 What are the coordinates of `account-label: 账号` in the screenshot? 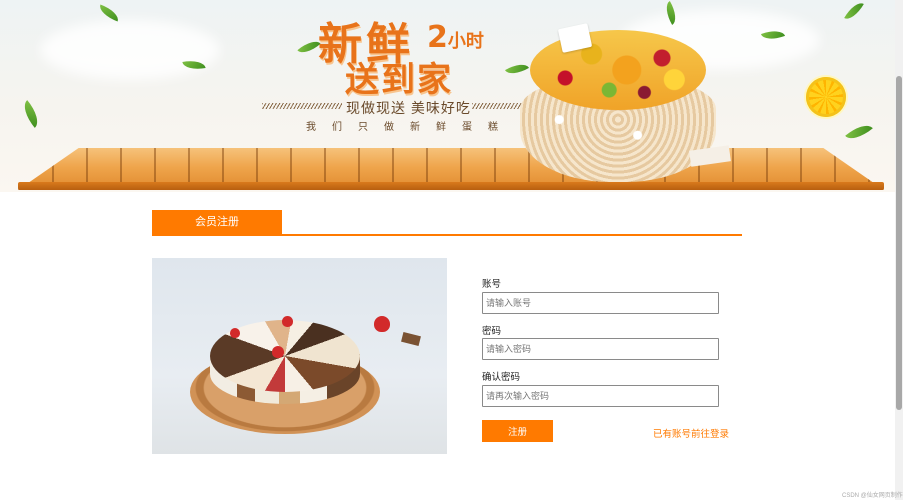 It's located at (492, 284).